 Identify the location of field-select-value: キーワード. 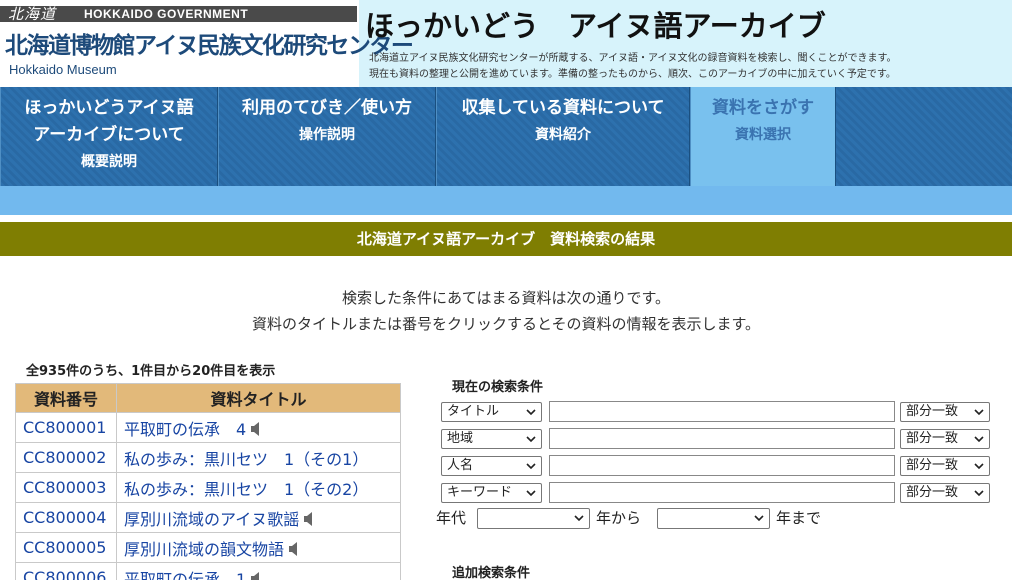
(480, 492).